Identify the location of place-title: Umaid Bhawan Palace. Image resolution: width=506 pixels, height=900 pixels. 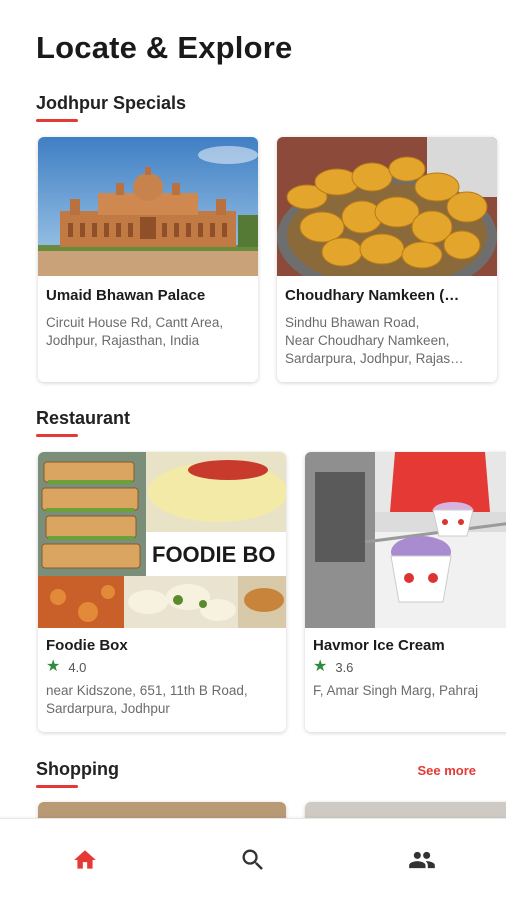
(126, 295).